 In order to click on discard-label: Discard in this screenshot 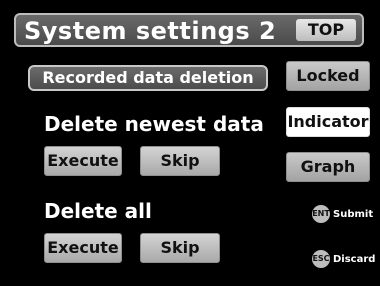, I will do `click(354, 259)`.